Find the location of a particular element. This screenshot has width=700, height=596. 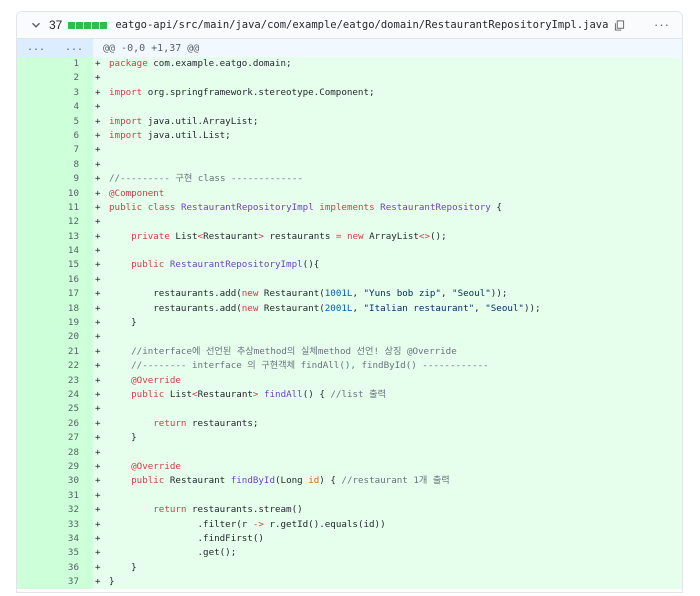

new-line-number: 28 is located at coordinates (74, 452).